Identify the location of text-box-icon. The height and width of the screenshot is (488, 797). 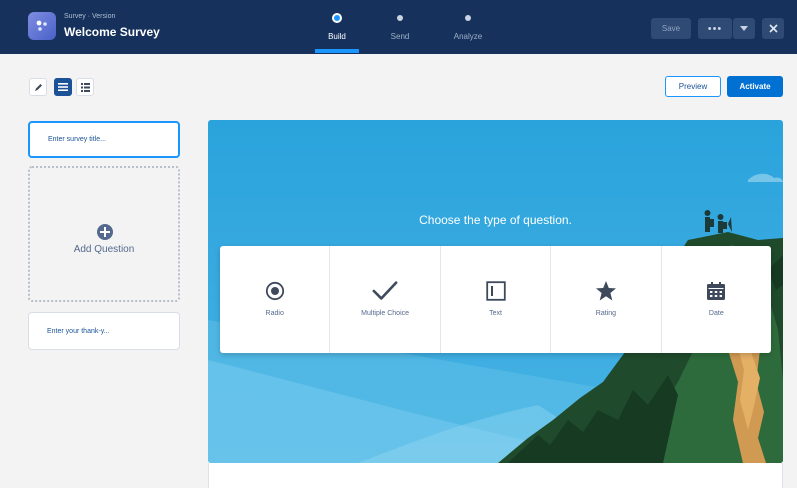
(496, 291).